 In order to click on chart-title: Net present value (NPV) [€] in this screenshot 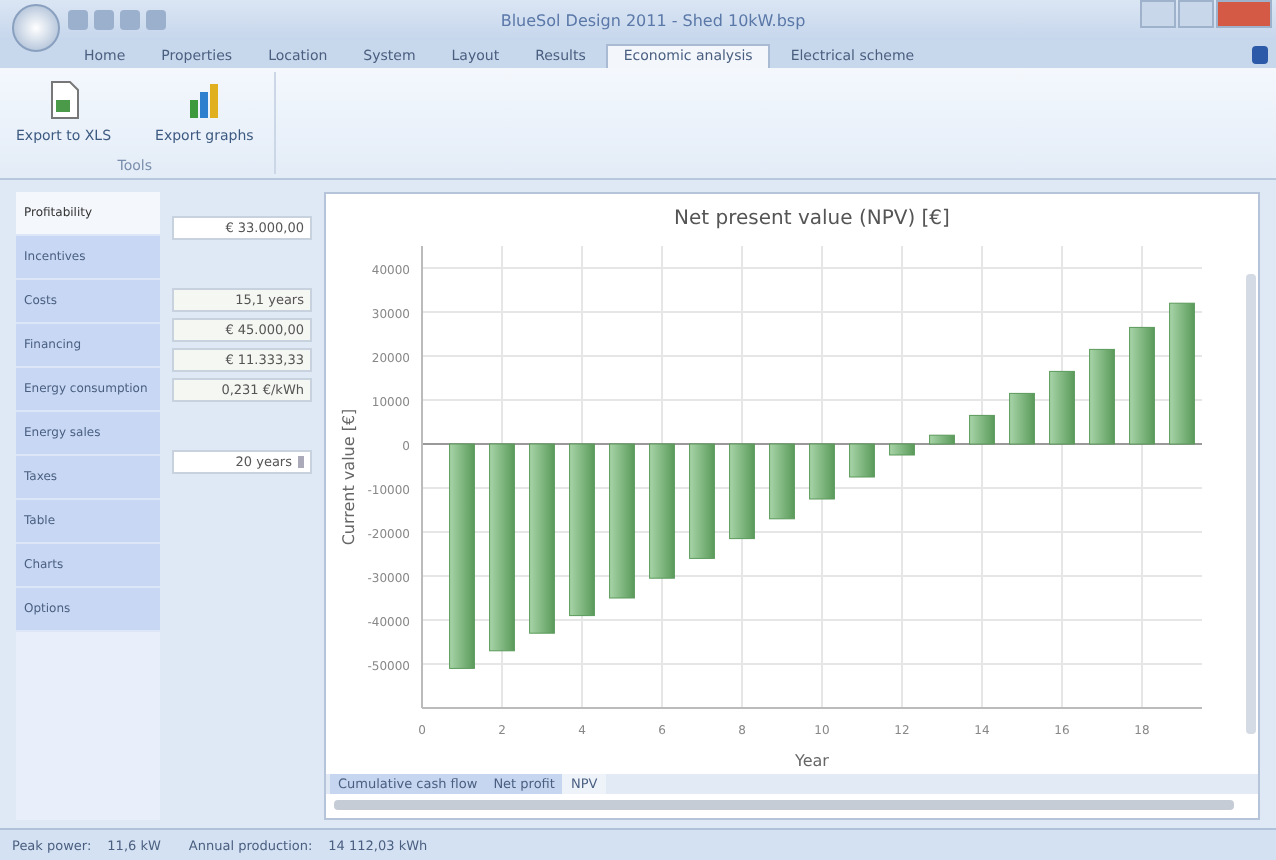, I will do `click(812, 219)`.